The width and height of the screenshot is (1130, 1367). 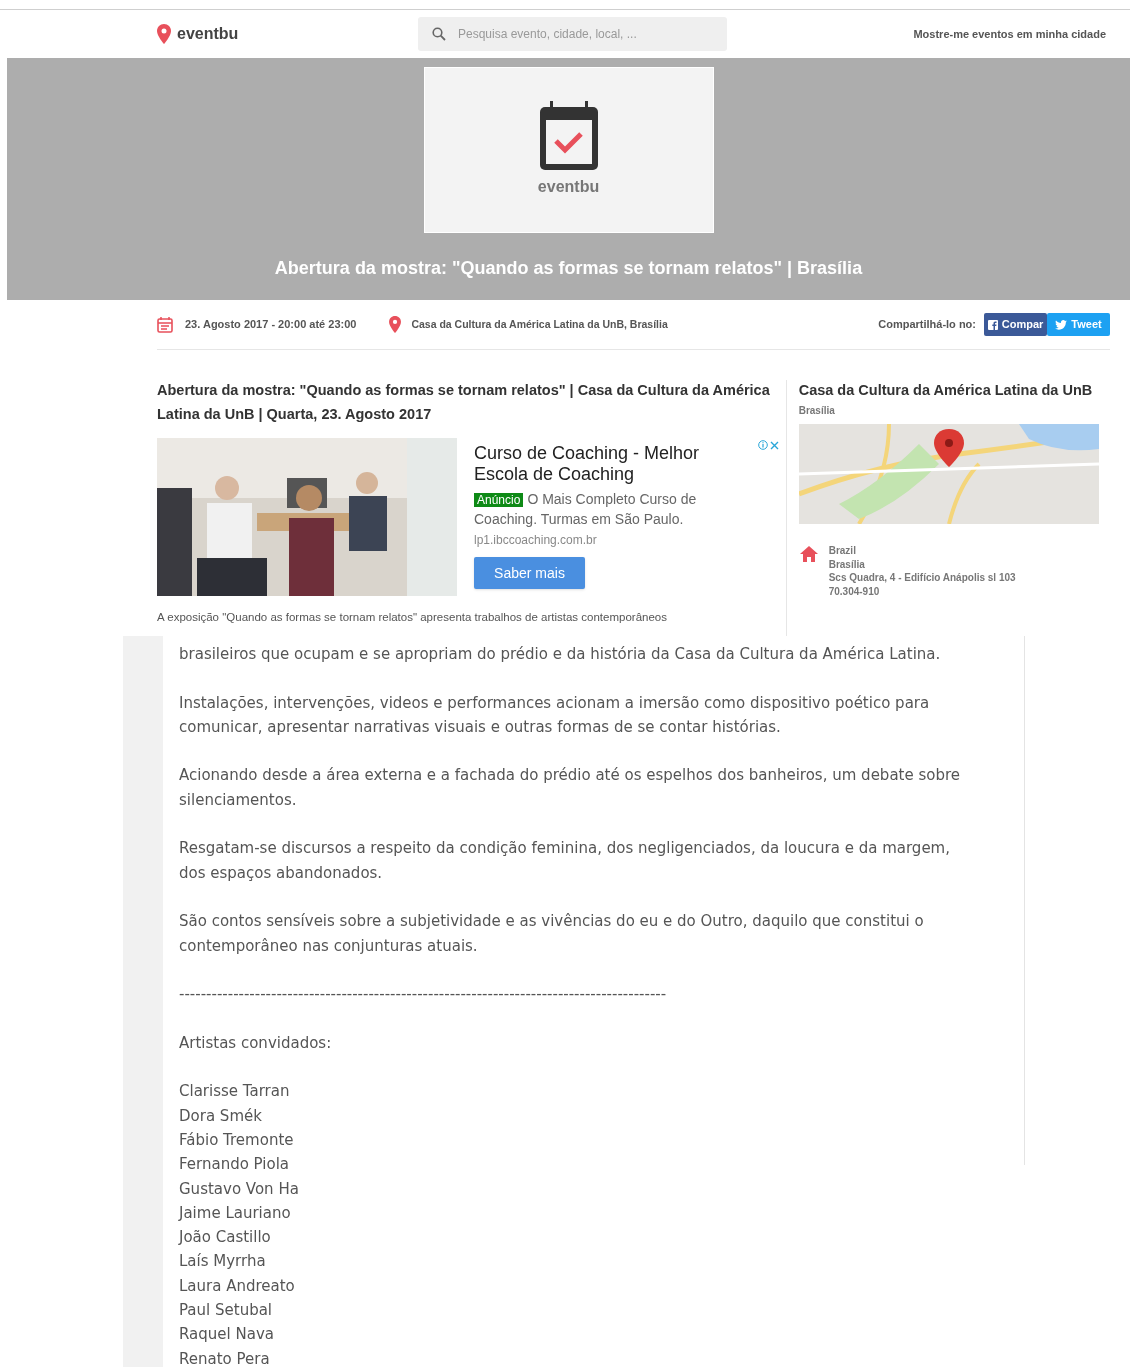 What do you see at coordinates (1009, 34) in the screenshot?
I see `city-events-link: Mostre-me eventos em minha cidade` at bounding box center [1009, 34].